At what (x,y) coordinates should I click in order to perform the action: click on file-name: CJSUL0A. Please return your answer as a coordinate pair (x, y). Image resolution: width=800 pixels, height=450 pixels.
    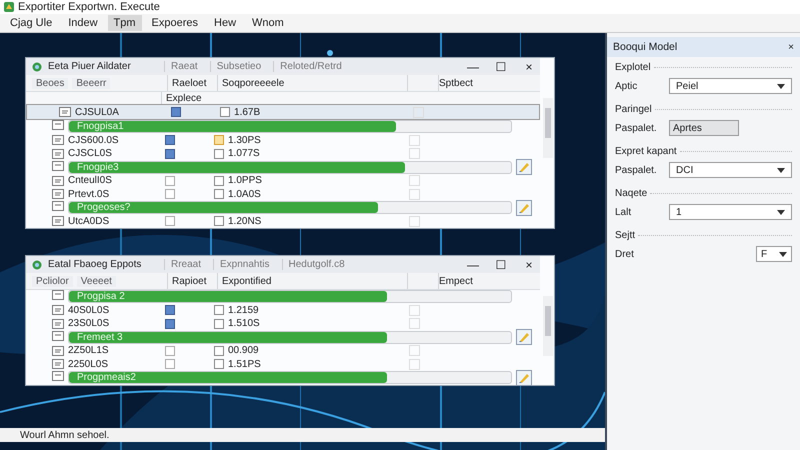
    Looking at the image, I should click on (97, 112).